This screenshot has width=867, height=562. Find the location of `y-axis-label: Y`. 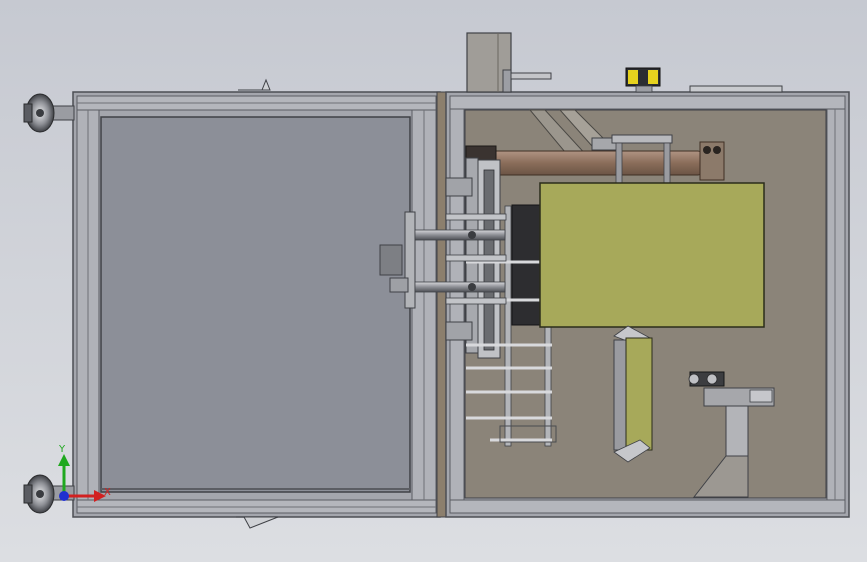

y-axis-label: Y is located at coordinates (62, 449).